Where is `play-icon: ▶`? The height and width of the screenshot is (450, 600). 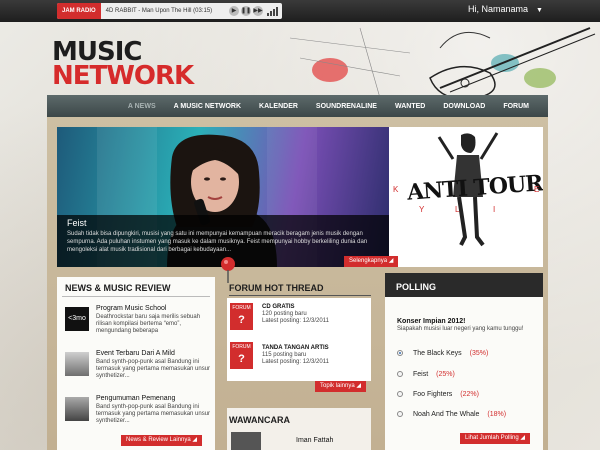
play-icon: ▶ is located at coordinates (234, 11).